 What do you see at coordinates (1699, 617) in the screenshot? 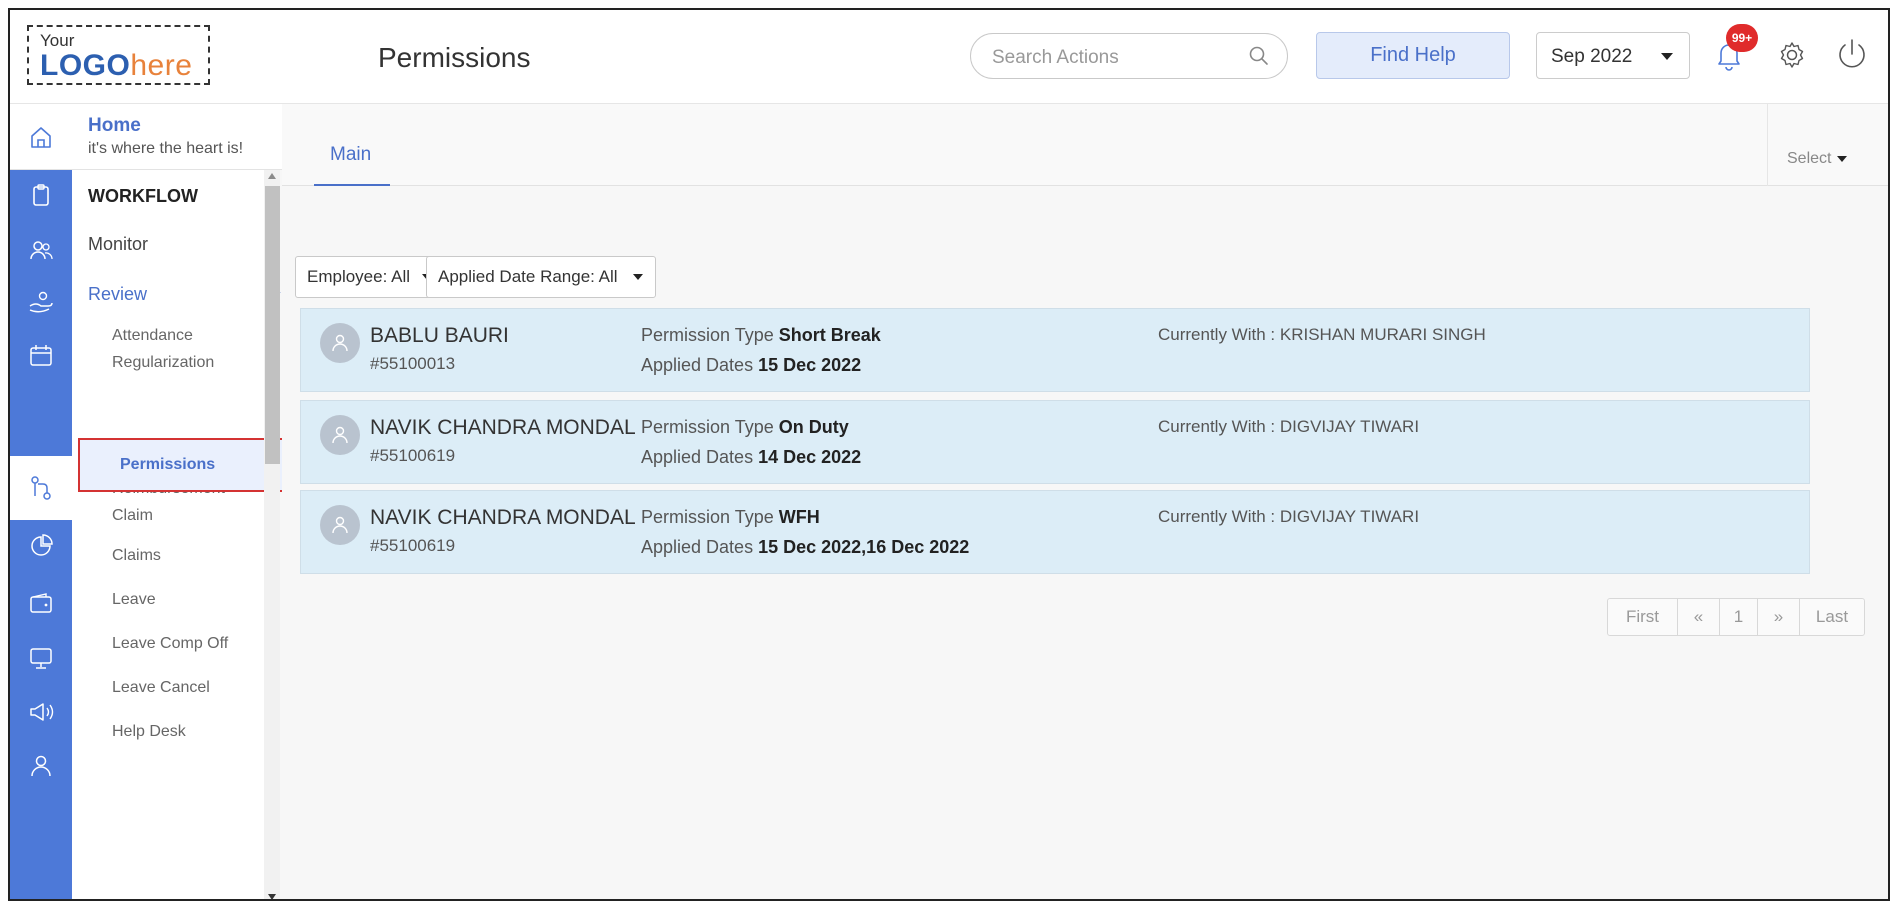
I see `pager-prev-button: «` at bounding box center [1699, 617].